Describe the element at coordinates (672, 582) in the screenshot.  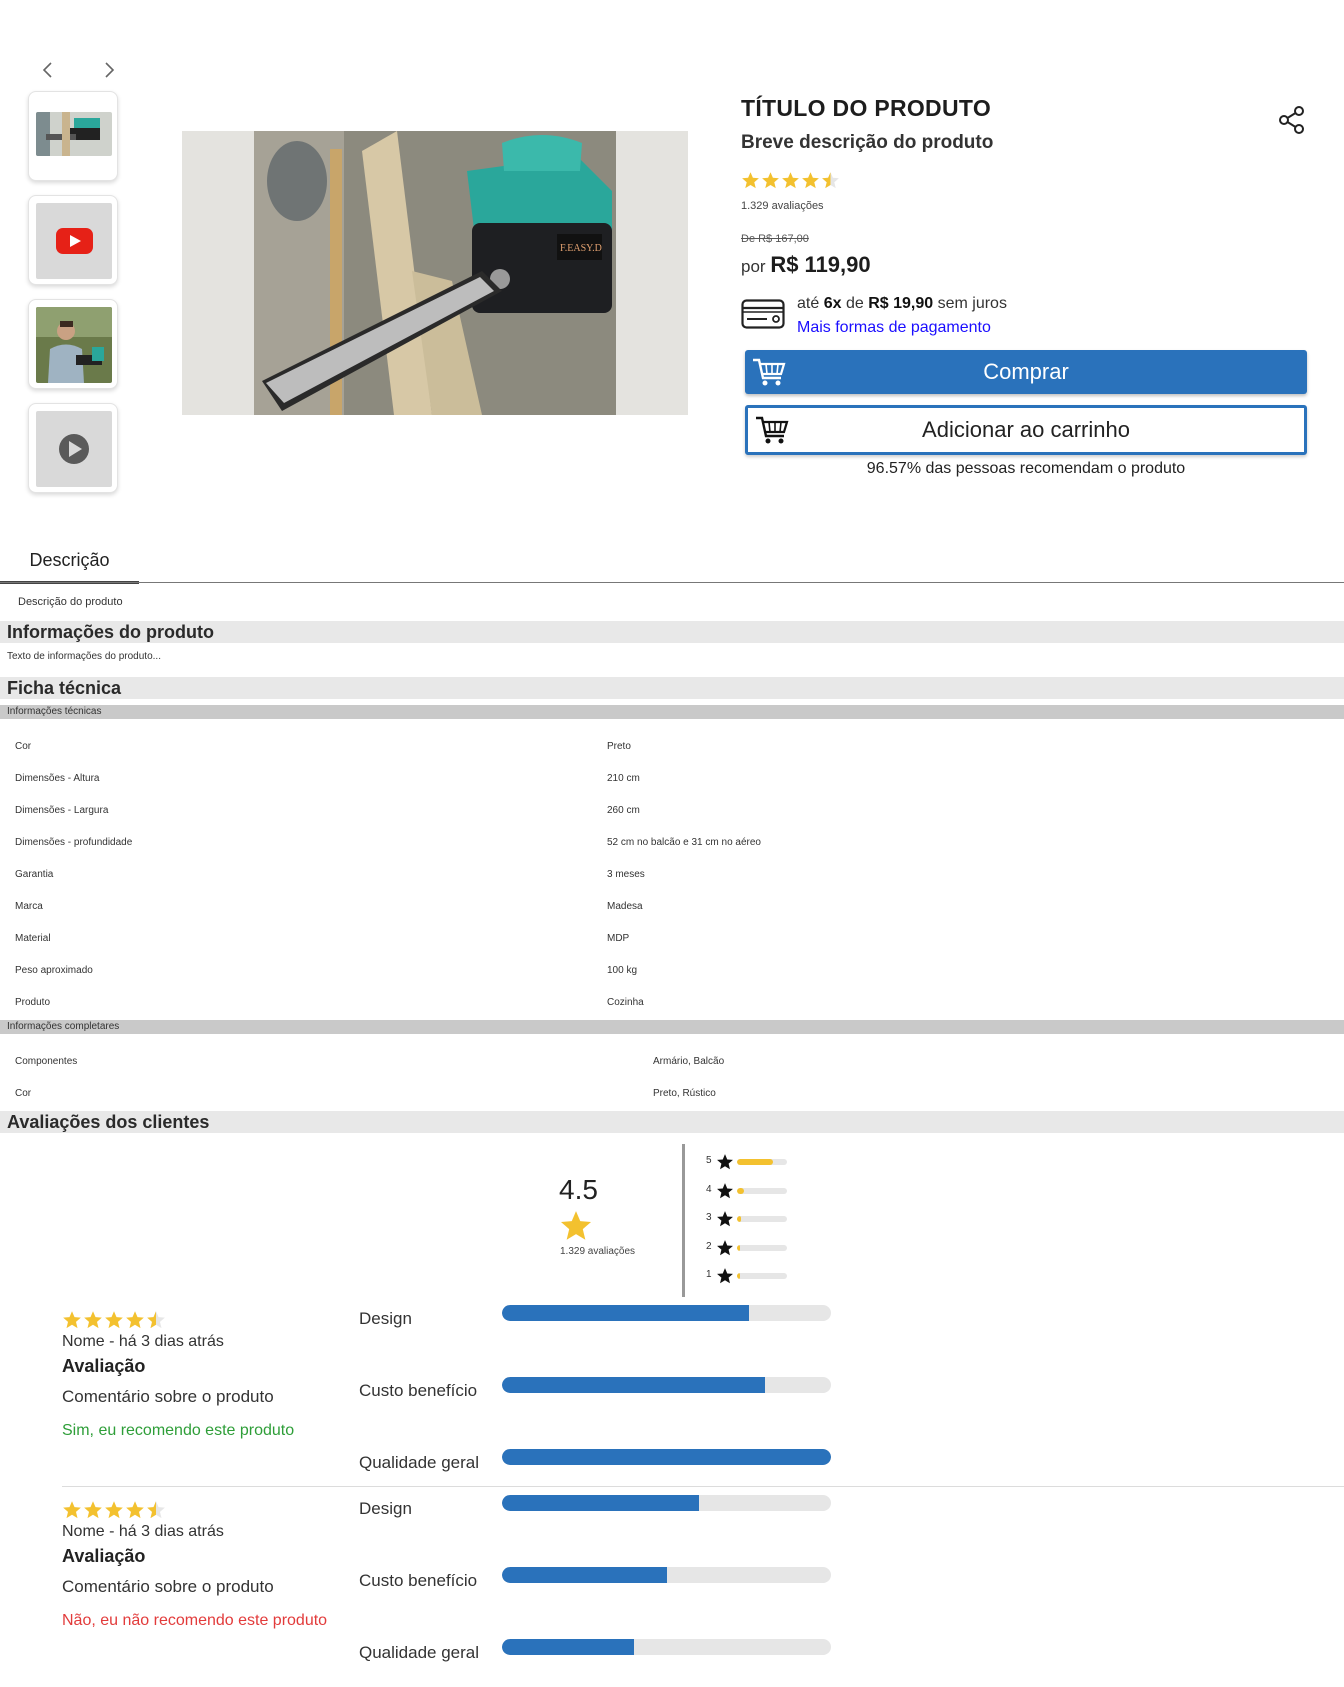
I see `tab-divider` at that location.